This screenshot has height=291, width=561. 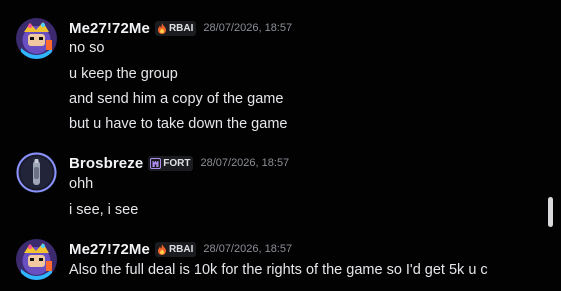 What do you see at coordinates (106, 163) in the screenshot?
I see `username: Brosbreze` at bounding box center [106, 163].